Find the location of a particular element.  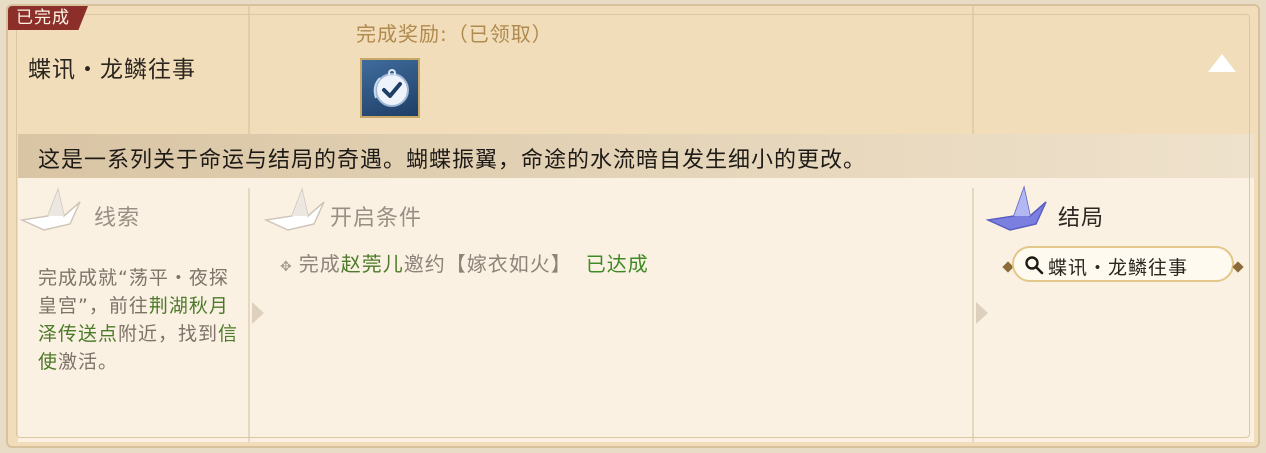

condition-npc: 赵莞儿 is located at coordinates (372, 264).